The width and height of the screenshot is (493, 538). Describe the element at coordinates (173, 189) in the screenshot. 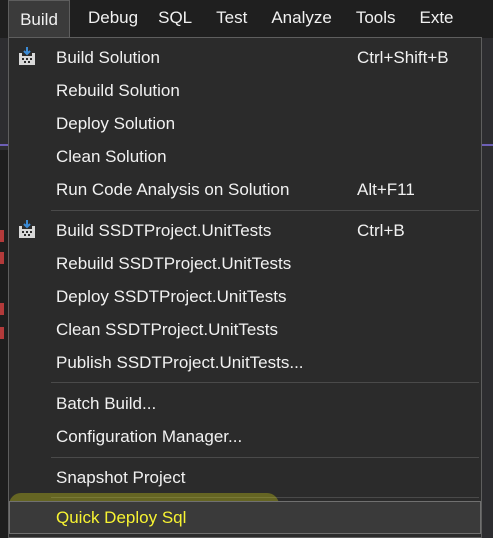

I see `menu-item-label: Run Code Analysis on Solution` at that location.